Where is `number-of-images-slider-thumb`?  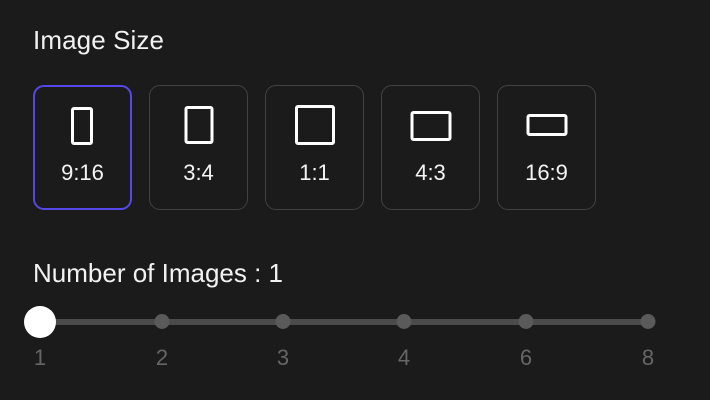
number-of-images-slider-thumb is located at coordinates (40, 322).